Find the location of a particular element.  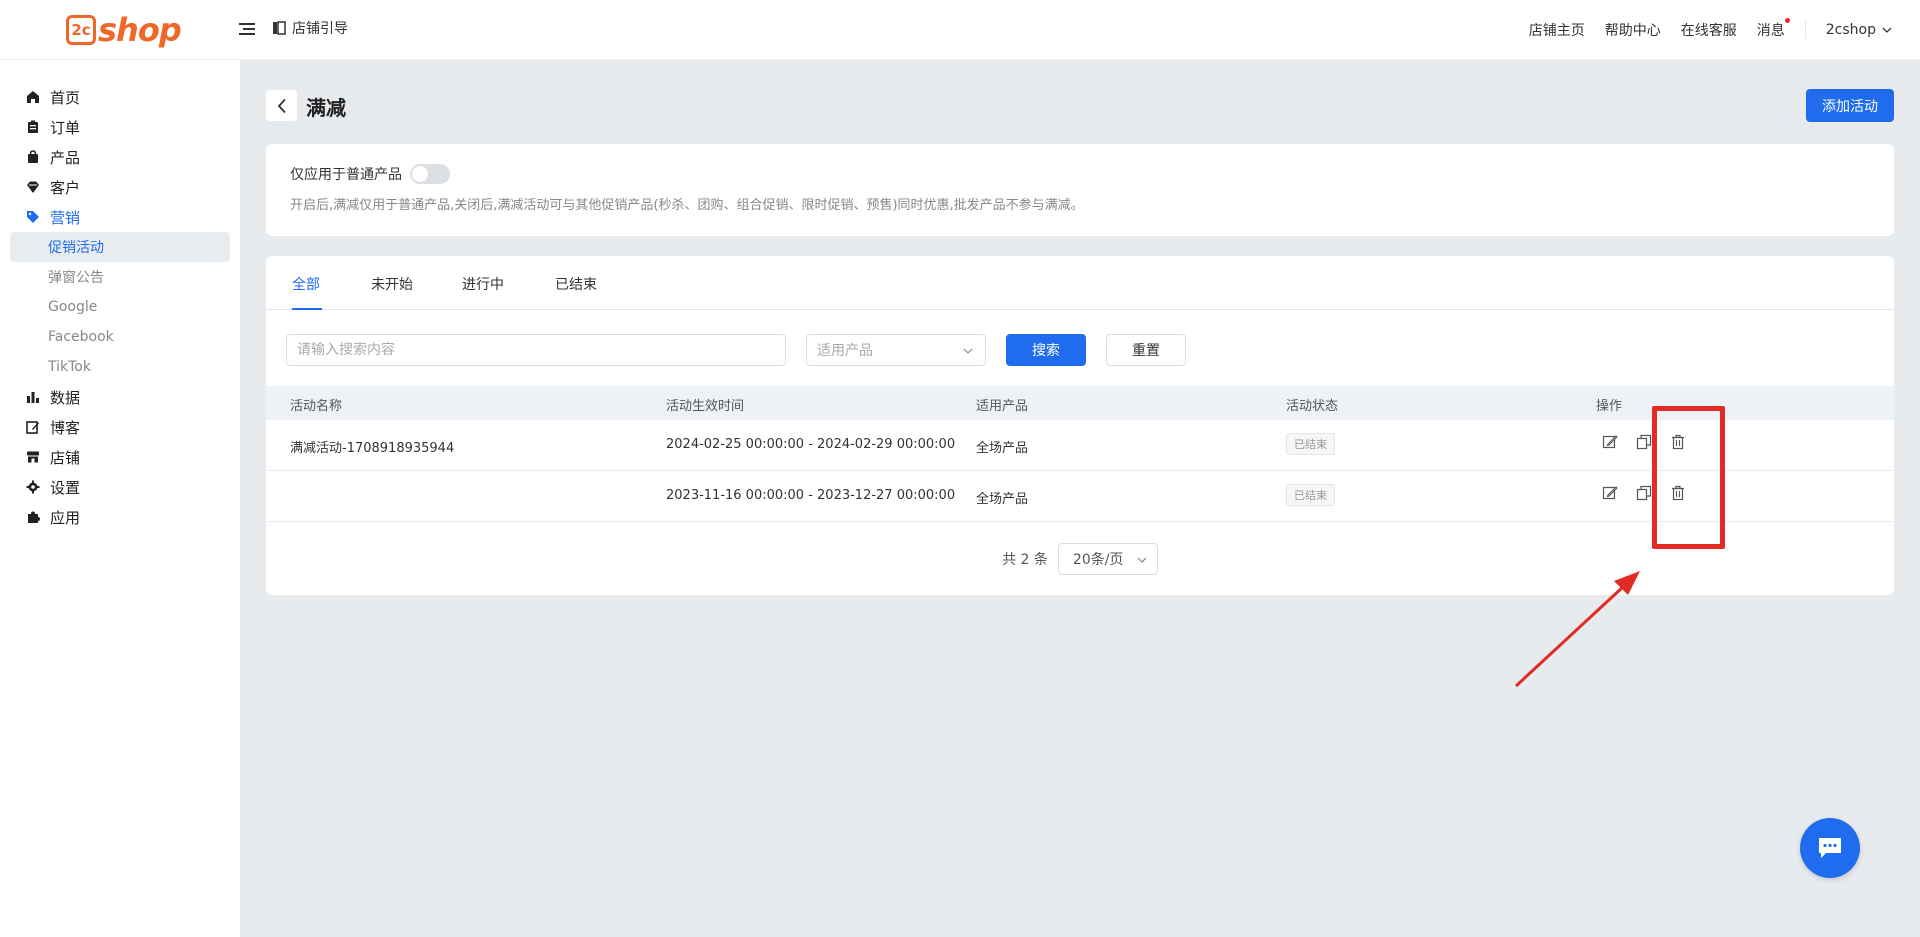

logo: 2c shop is located at coordinates (124, 30).